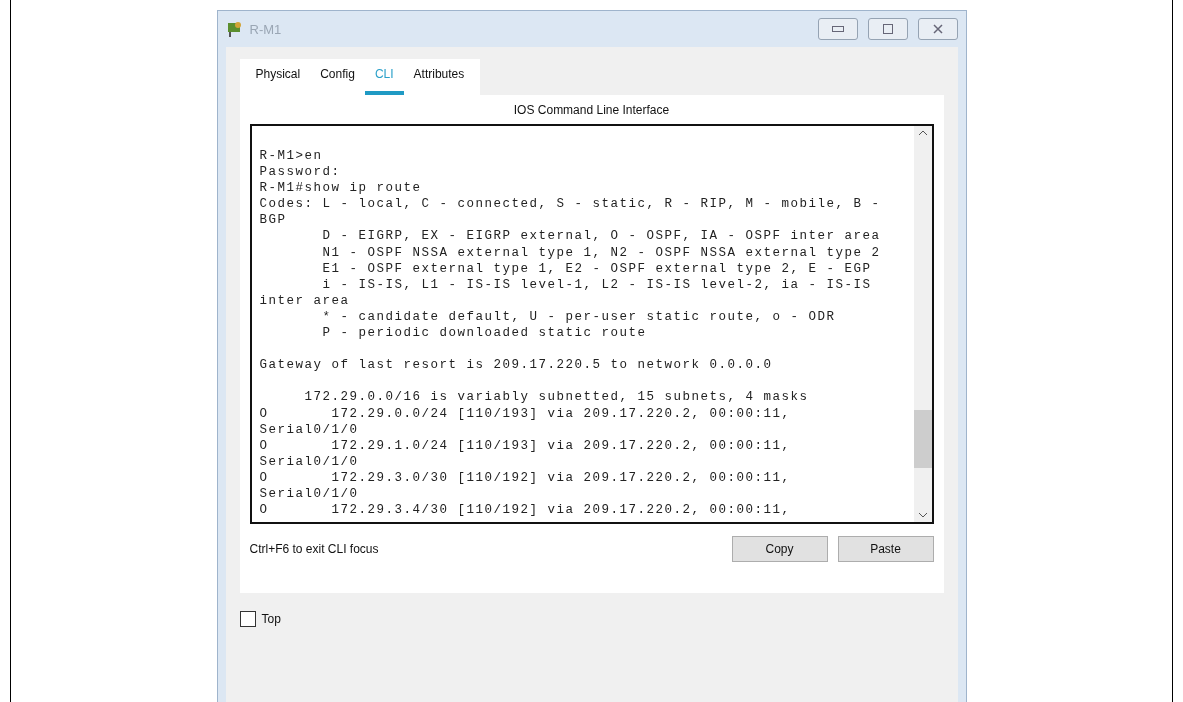 The height and width of the screenshot is (702, 1183). What do you see at coordinates (597, 284) in the screenshot?
I see `terminal-line: i - IS-IS, L1 - IS-IS level-1, L2 - IS-IS level-2, ia - IS-IS` at bounding box center [597, 284].